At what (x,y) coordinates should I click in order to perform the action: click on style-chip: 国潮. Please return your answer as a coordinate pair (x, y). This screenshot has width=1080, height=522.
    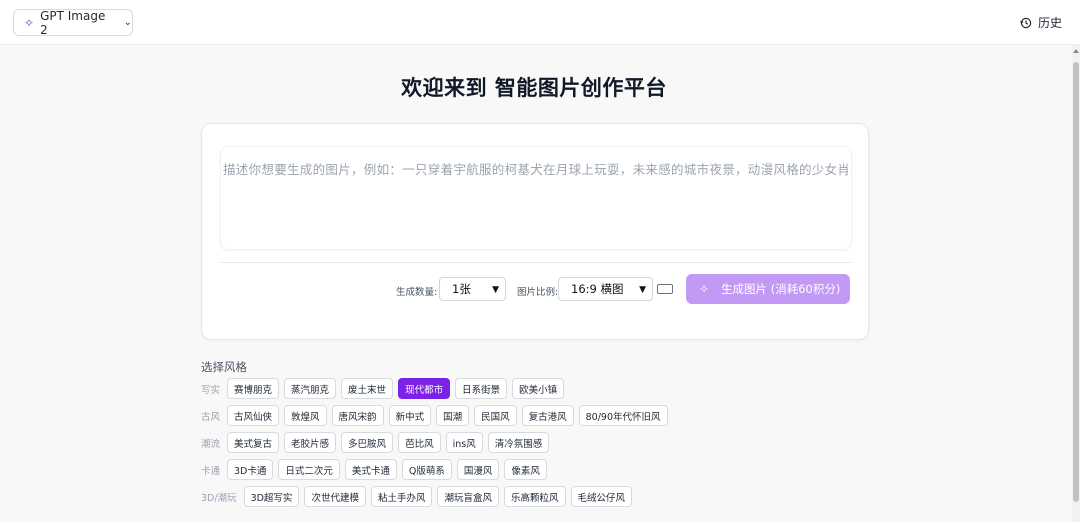
    Looking at the image, I should click on (453, 415).